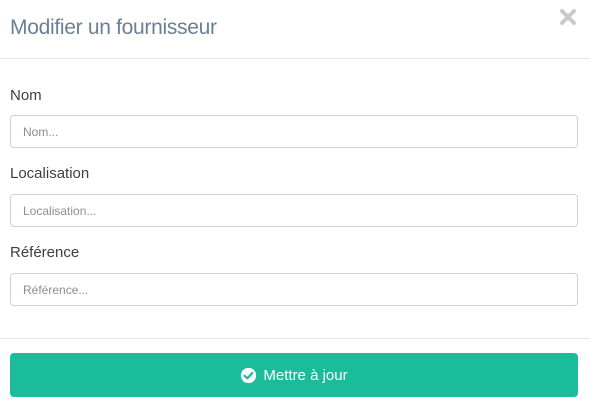 The height and width of the screenshot is (408, 590). I want to click on modal-title: Modifier un fournisseur, so click(113, 27).